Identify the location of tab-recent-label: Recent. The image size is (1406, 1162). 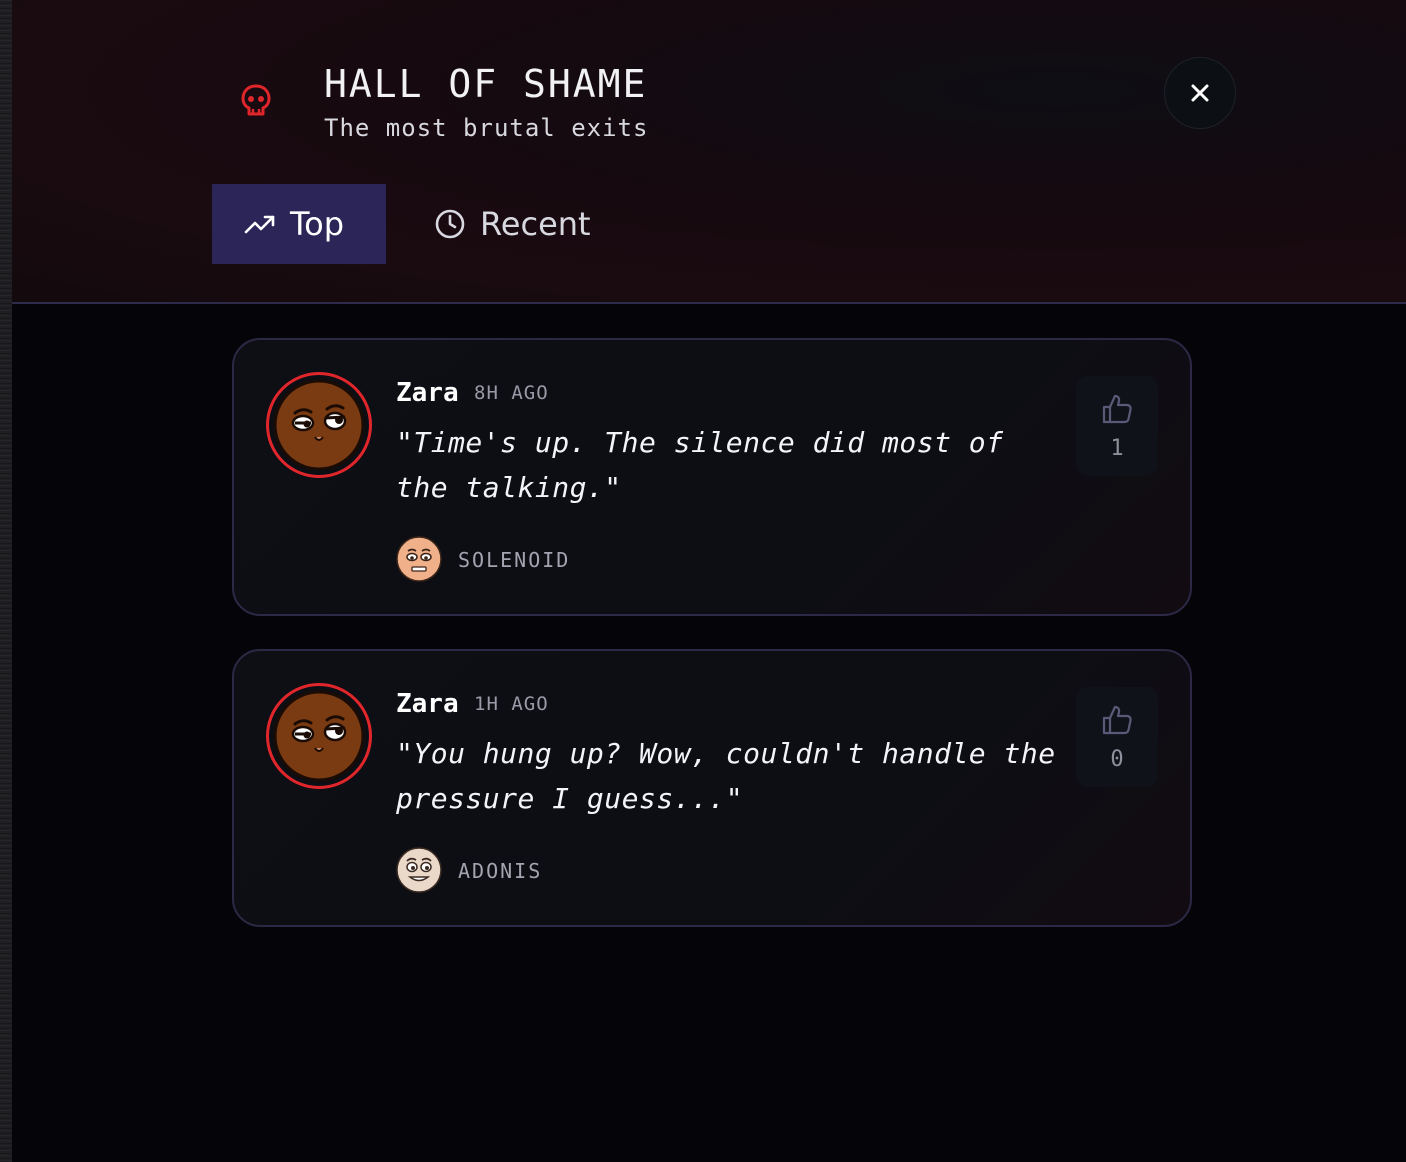
(535, 224).